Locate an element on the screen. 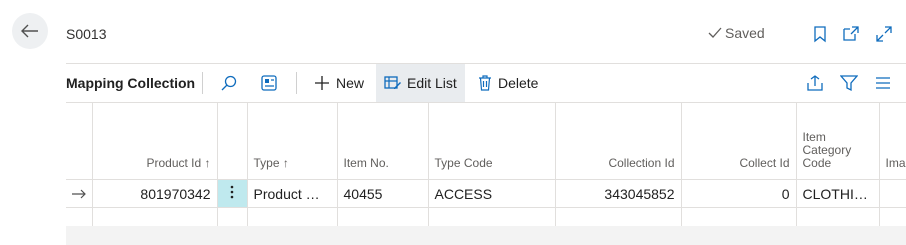 This screenshot has width=906, height=245. row-indicator-header is located at coordinates (79, 141).